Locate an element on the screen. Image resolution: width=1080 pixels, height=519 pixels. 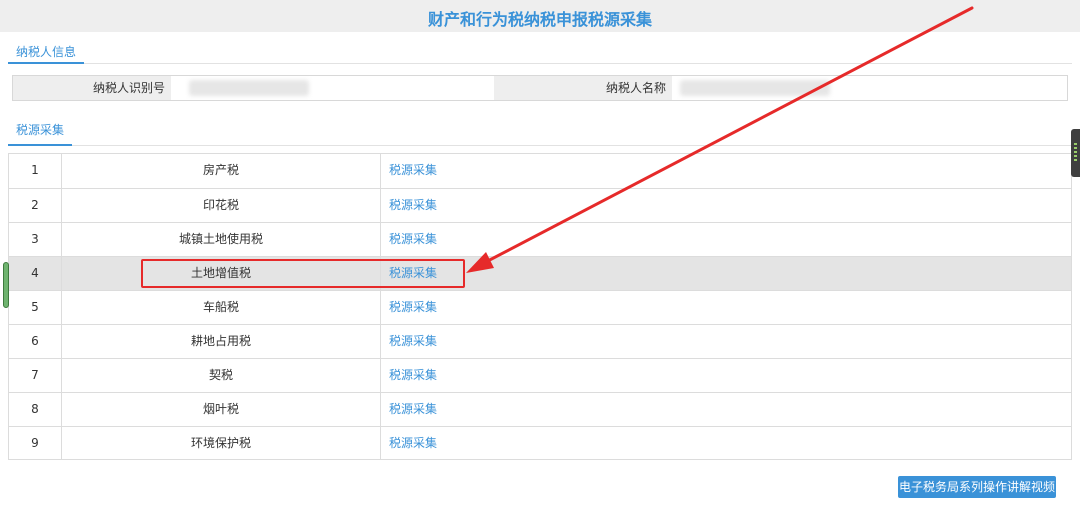
help-video-button: 电子税务局系列操作讲解视频 is located at coordinates (977, 487).